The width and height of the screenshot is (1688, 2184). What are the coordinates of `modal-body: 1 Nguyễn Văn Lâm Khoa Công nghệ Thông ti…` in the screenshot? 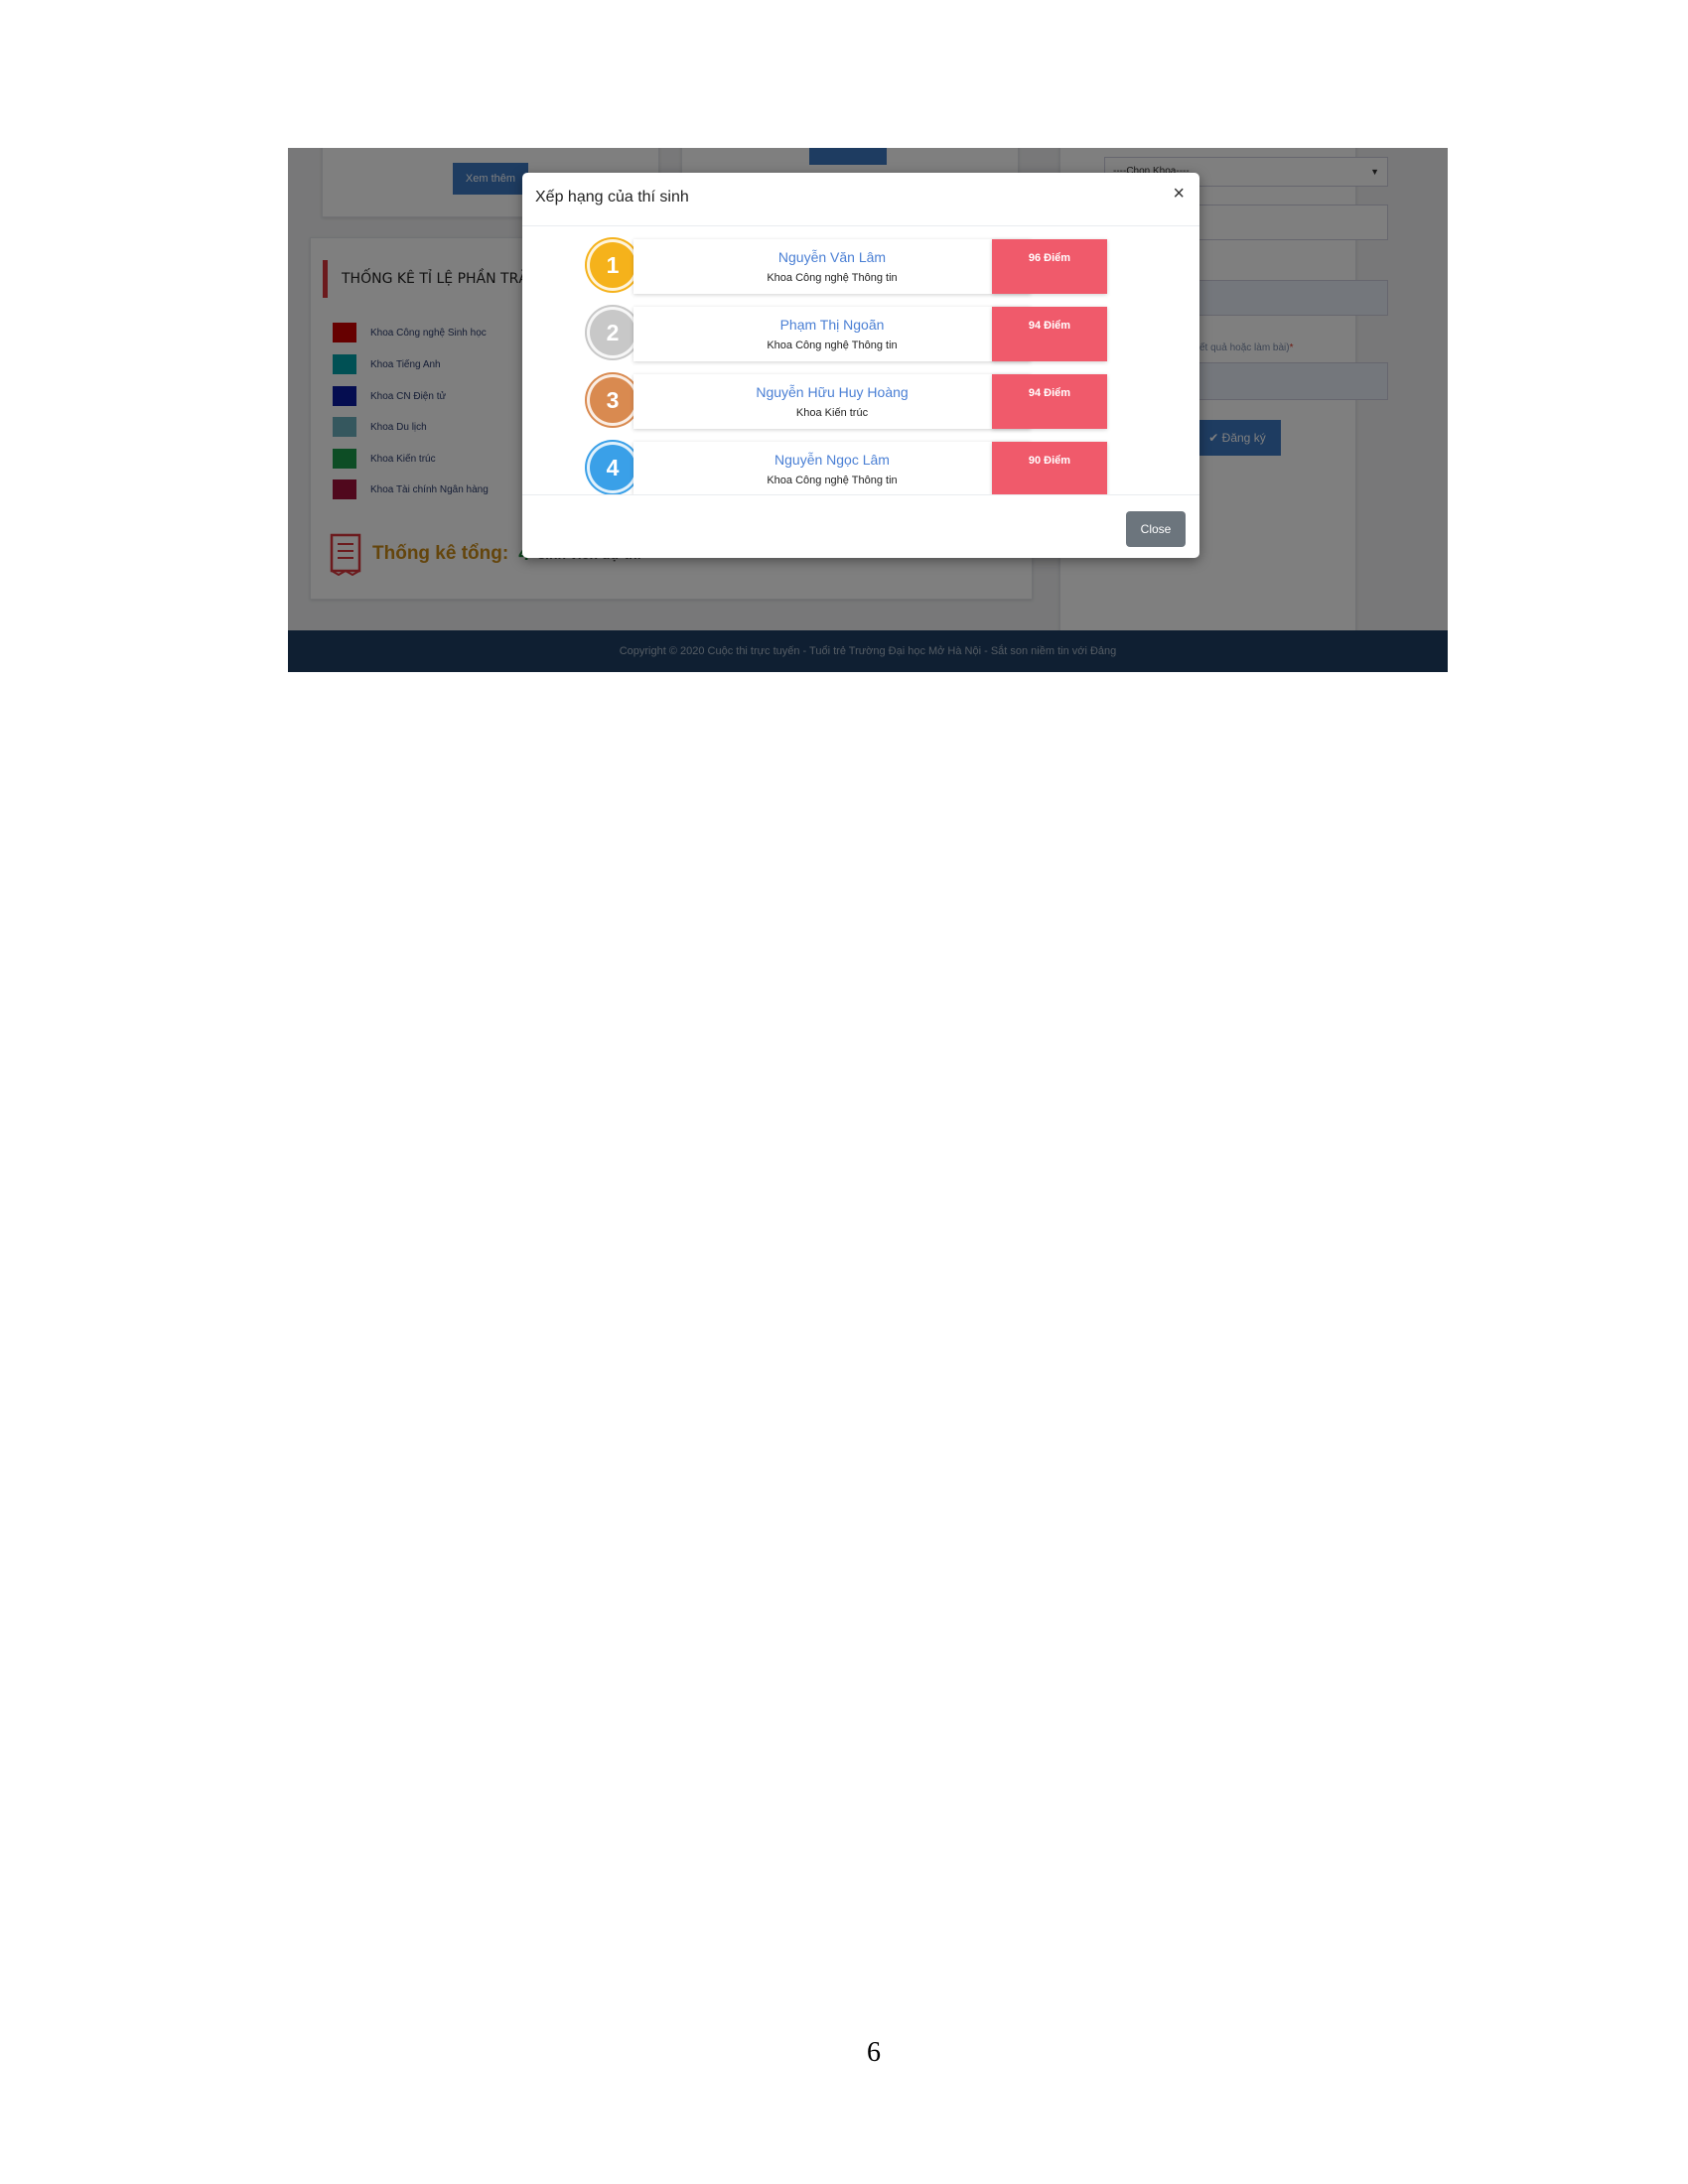 It's located at (860, 360).